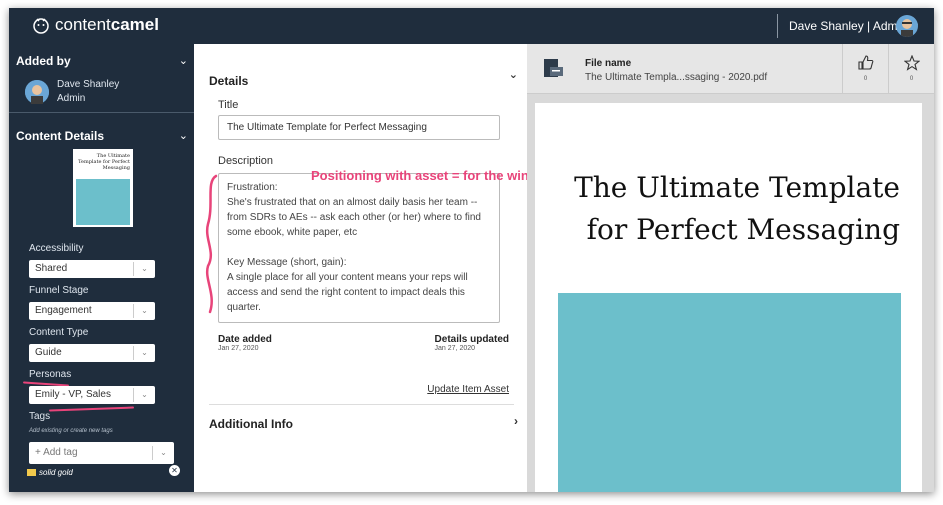  I want to click on details-heading: Details, so click(228, 81).